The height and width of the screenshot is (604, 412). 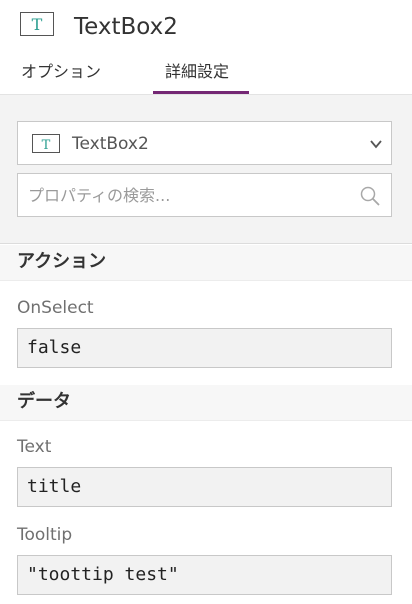 What do you see at coordinates (110, 144) in the screenshot?
I see `selected-control-name: TextBox2` at bounding box center [110, 144].